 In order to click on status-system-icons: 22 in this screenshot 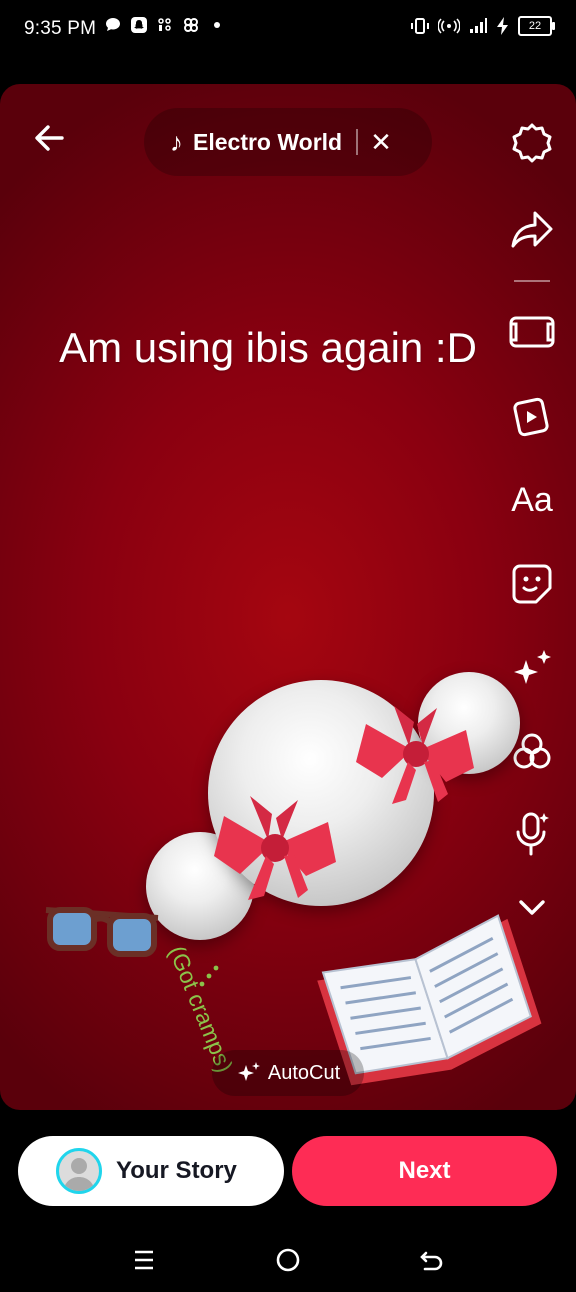, I will do `click(482, 26)`.